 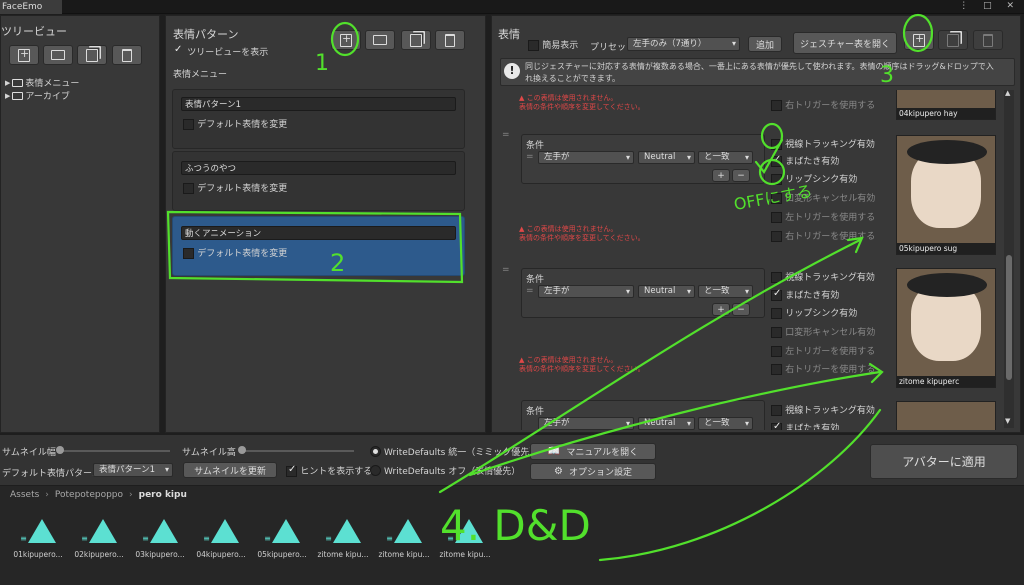 I want to click on annotation-step-3: 3, so click(x=887, y=75).